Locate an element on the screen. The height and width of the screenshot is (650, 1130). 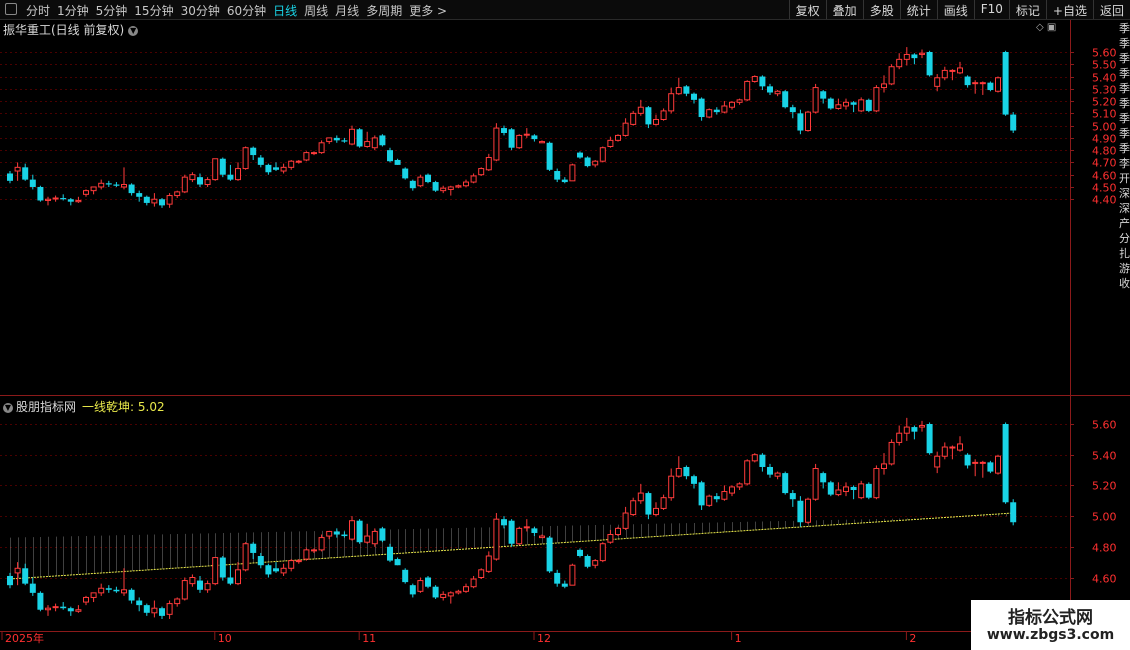
toolbar-button: 画线 is located at coordinates (955, 9).